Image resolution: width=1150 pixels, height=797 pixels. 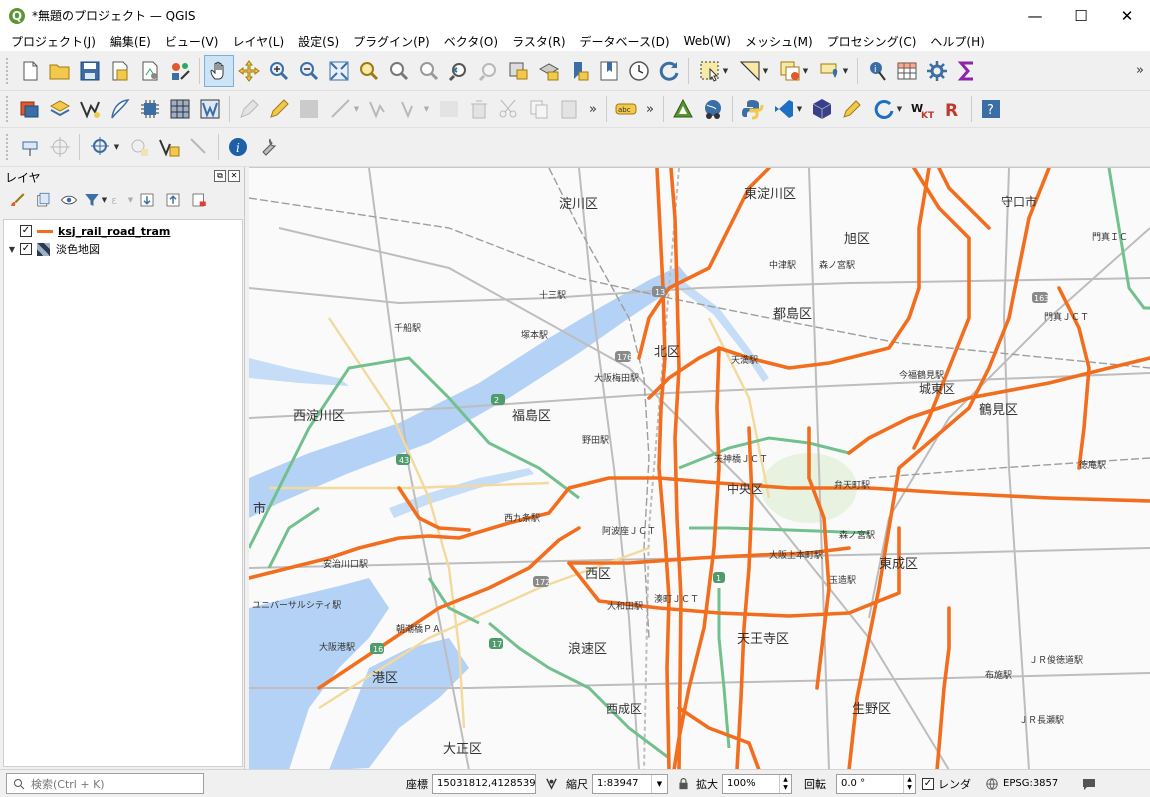 I want to click on add-wms-button, so click(x=210, y=109).